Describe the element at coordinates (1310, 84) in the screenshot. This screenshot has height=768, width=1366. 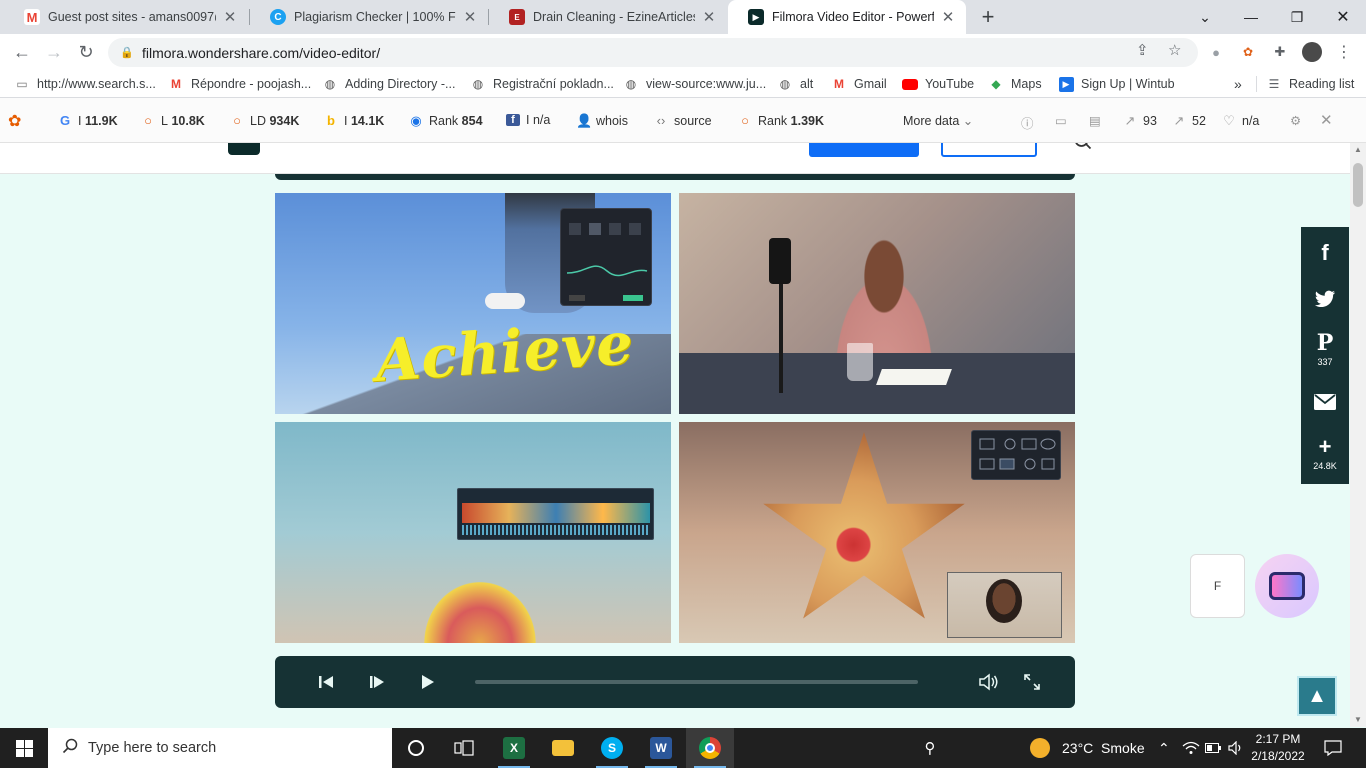
I see `reading-list-button: ☰ Reading list` at that location.